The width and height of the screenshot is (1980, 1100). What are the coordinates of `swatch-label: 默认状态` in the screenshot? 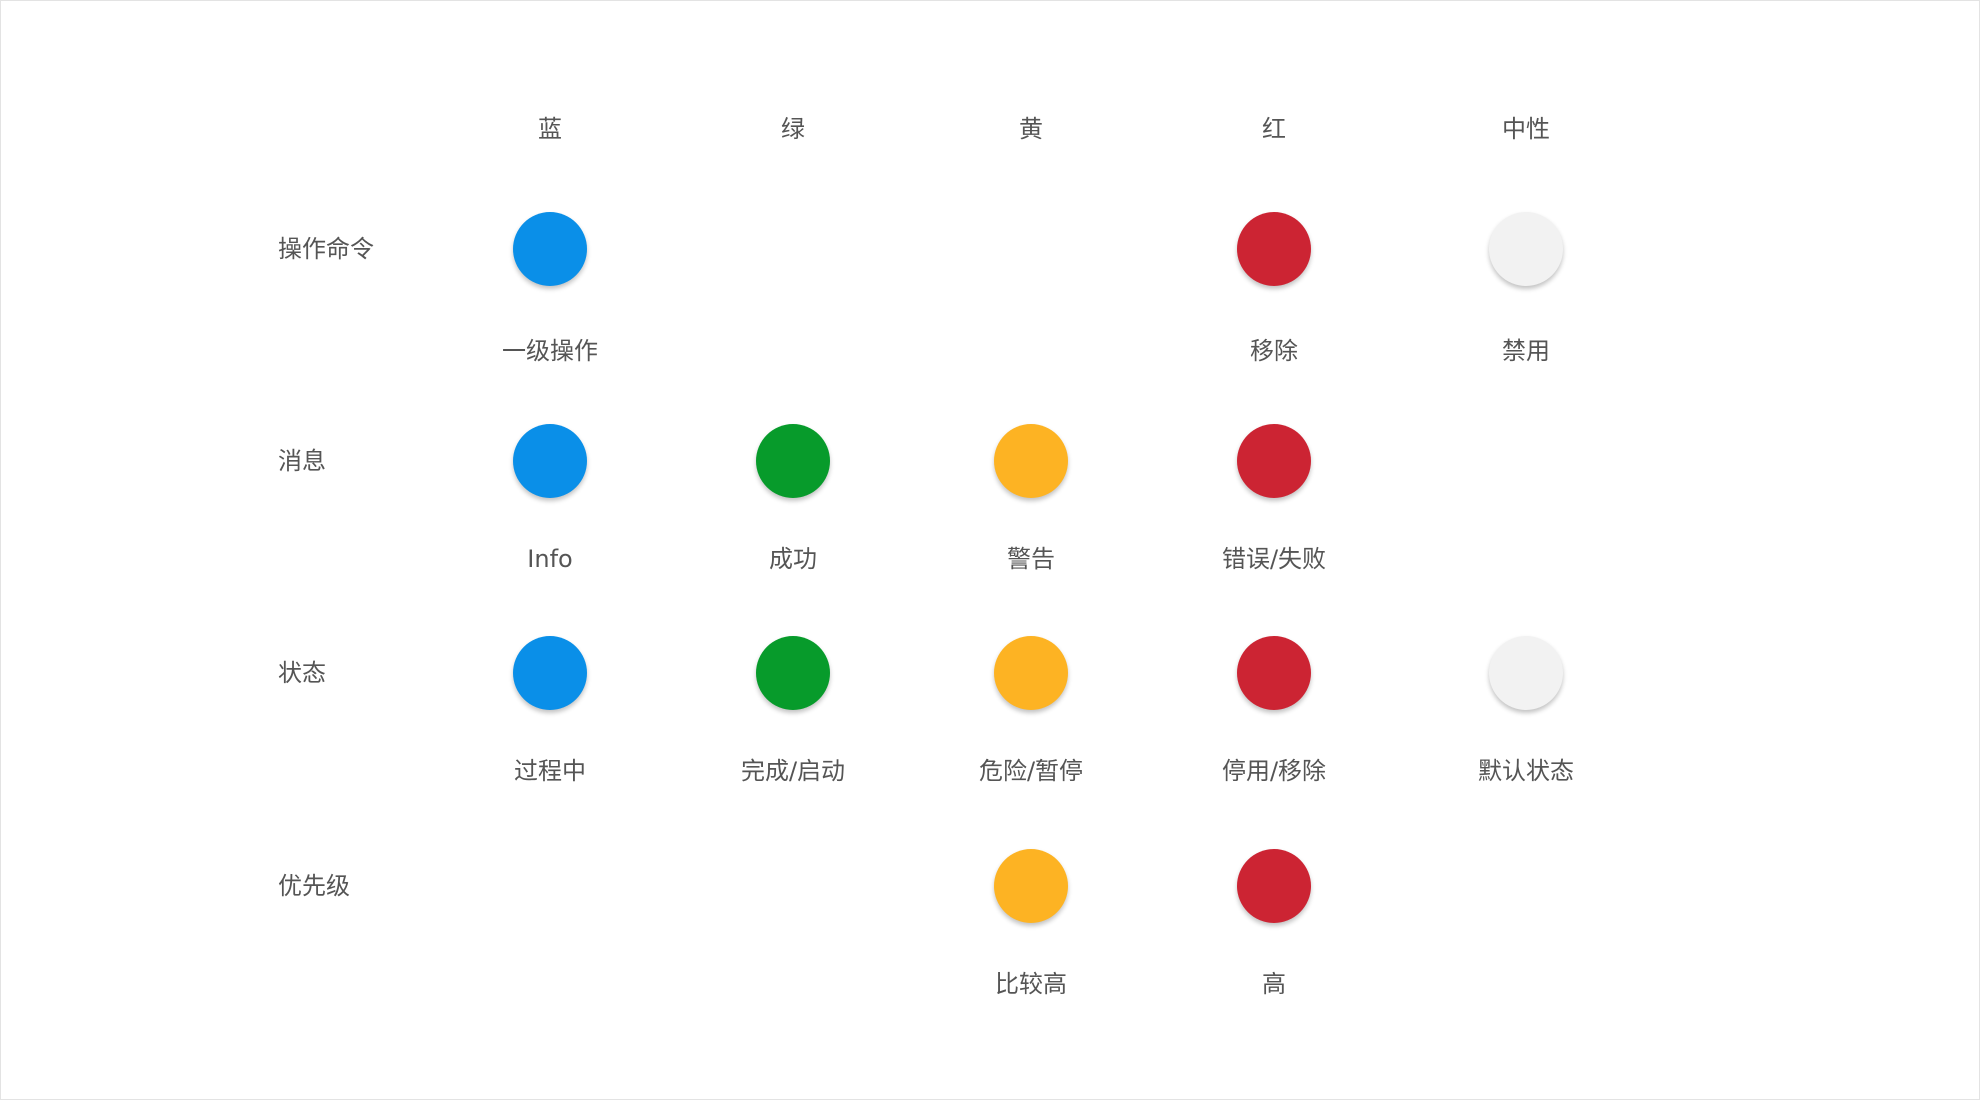 It's located at (1526, 771).